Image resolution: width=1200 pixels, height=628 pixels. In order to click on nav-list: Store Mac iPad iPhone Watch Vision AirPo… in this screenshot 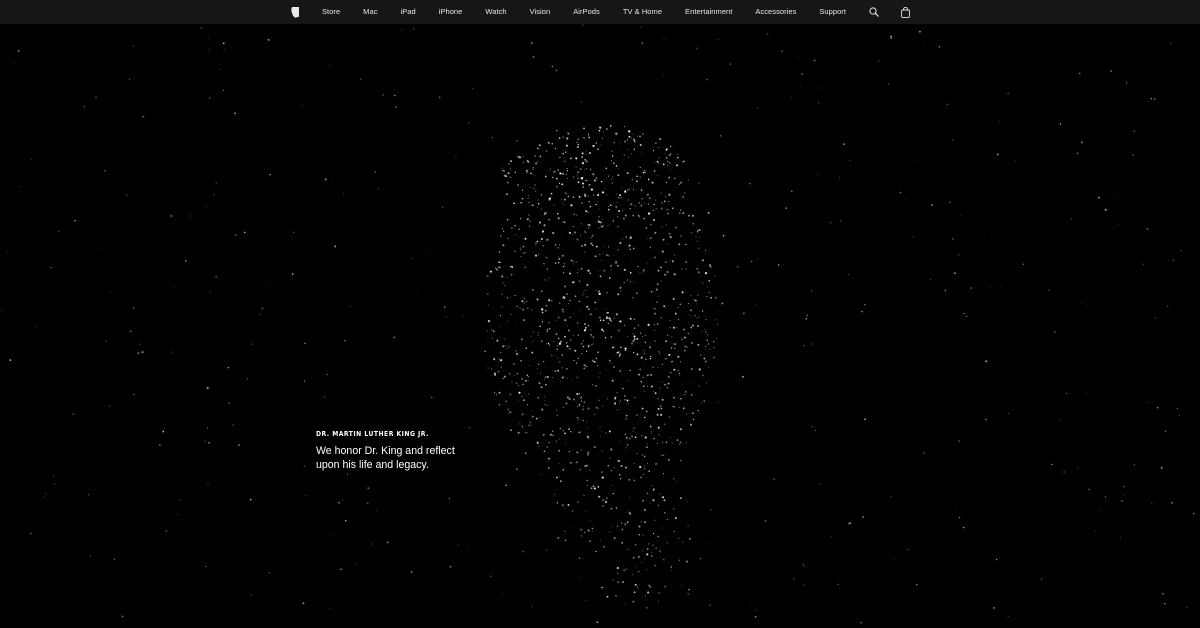, I will do `click(600, 12)`.